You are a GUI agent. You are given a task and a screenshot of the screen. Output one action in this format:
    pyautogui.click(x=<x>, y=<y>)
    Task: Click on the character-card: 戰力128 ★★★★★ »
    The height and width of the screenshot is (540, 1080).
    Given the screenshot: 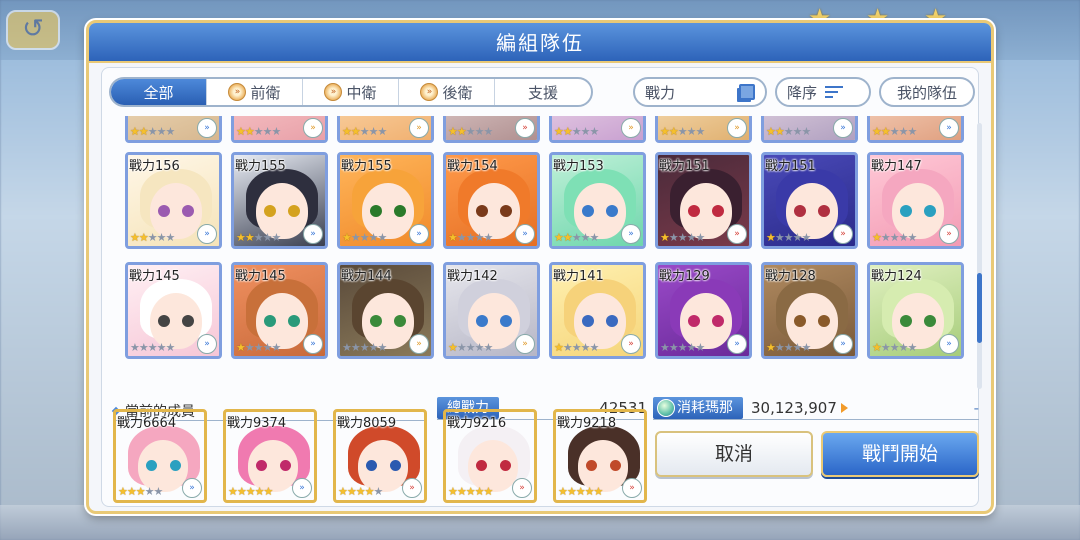 What is the action you would take?
    pyautogui.click(x=809, y=310)
    